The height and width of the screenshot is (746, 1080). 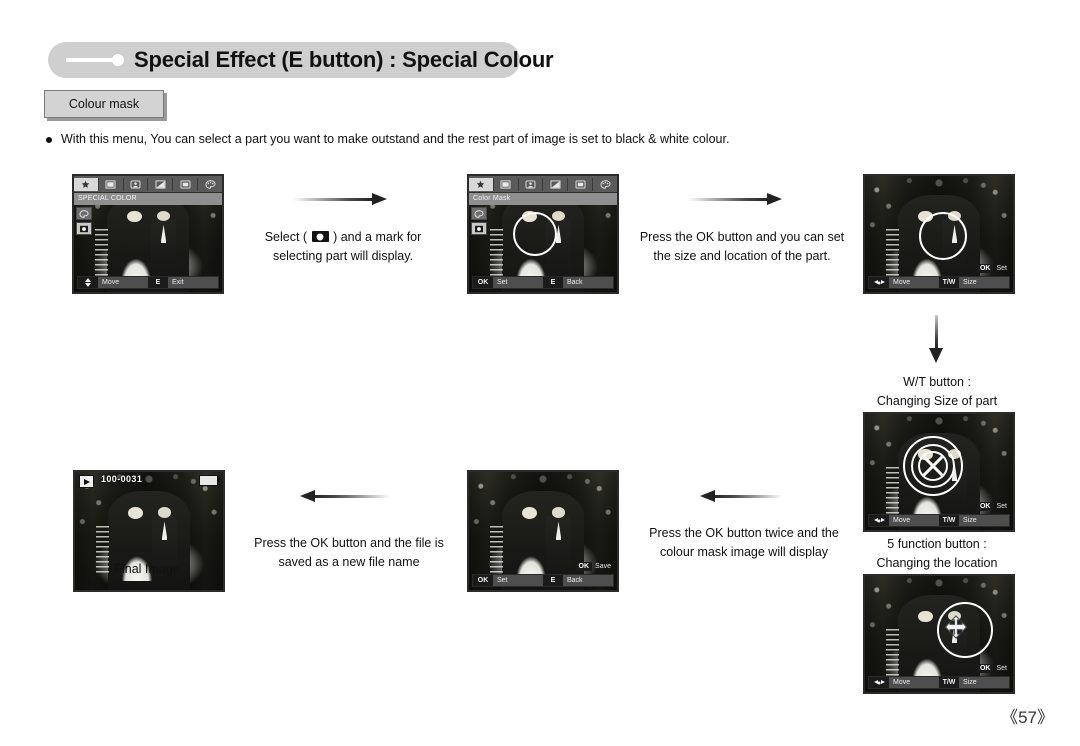 What do you see at coordinates (744, 533) in the screenshot?
I see `caption-ok-twice-l1: Press the OK button twice and the` at bounding box center [744, 533].